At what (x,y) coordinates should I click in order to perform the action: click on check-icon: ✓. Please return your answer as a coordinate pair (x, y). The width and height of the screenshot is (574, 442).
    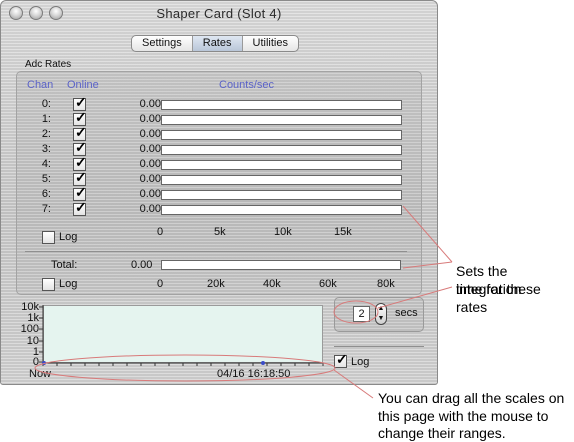
    Looking at the image, I should click on (342, 359).